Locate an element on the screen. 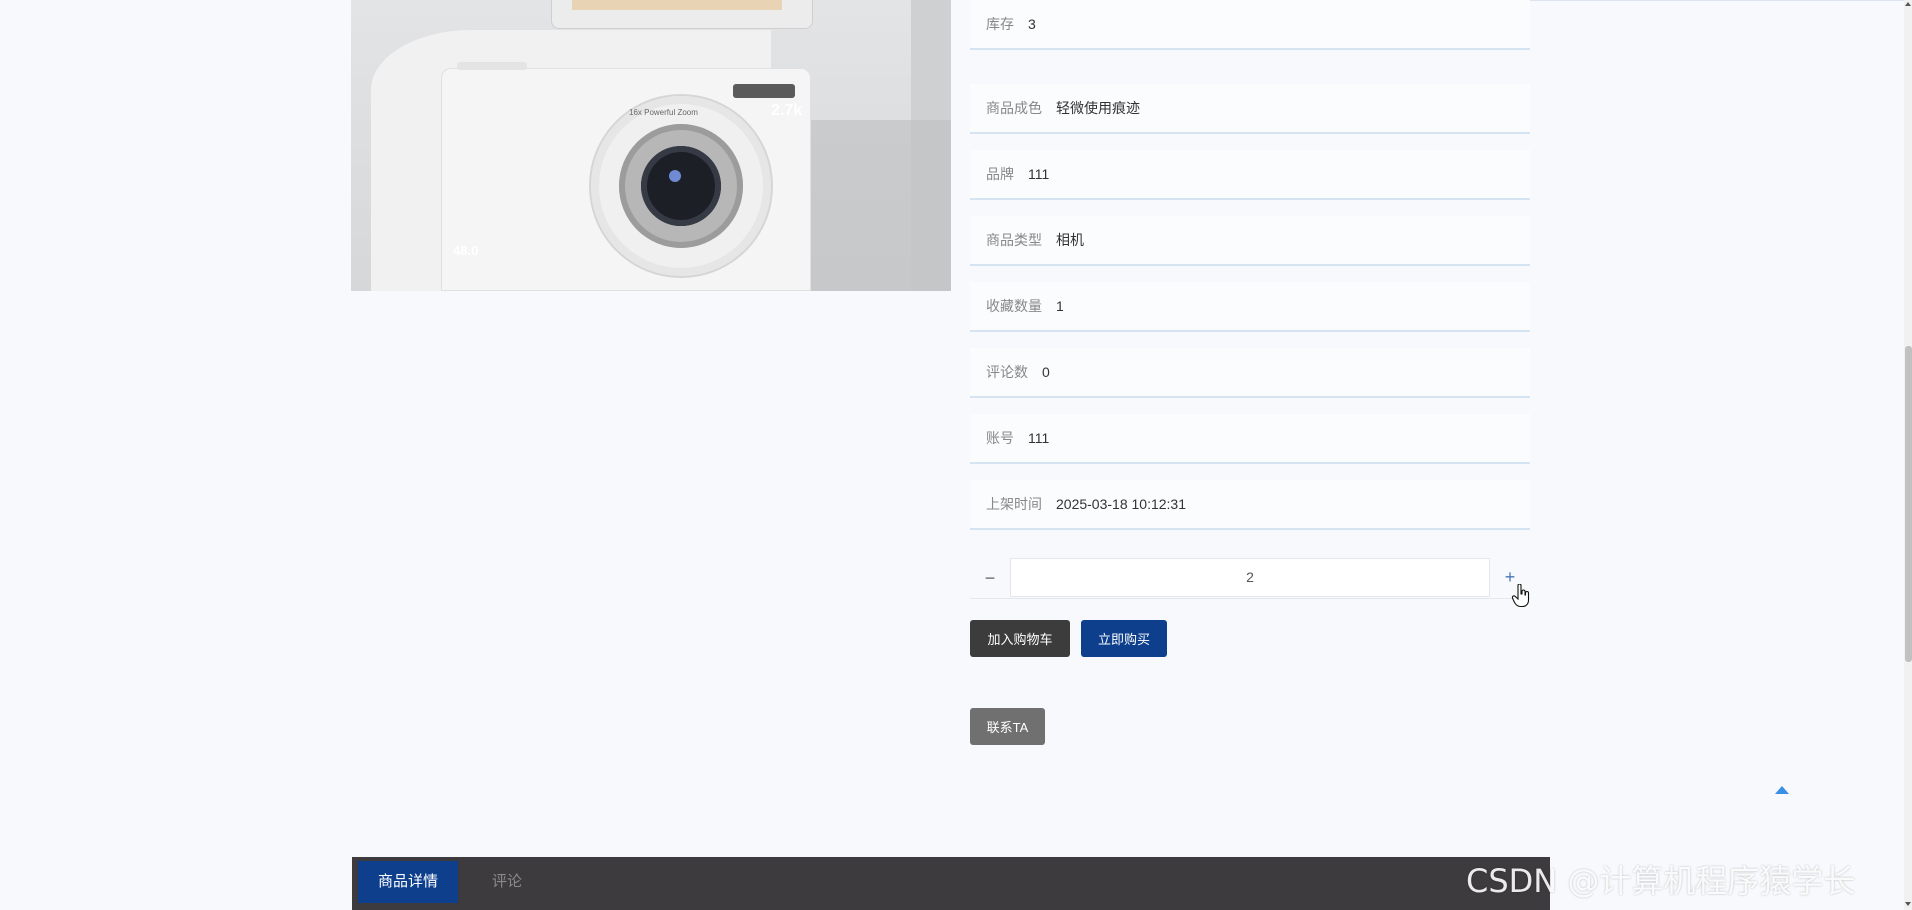 The width and height of the screenshot is (1912, 910). info-row-listed-time: 上架时间 2025-03-18 10:12:31 is located at coordinates (1250, 505).